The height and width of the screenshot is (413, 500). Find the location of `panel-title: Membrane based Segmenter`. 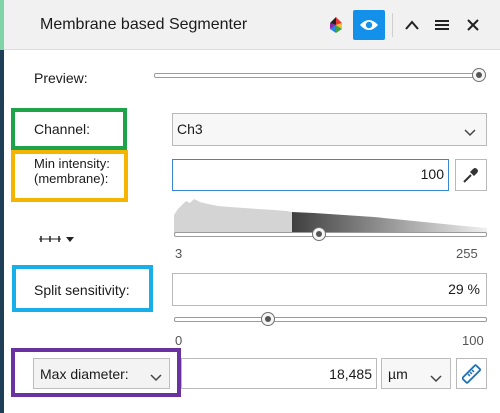

panel-title: Membrane based Segmenter is located at coordinates (144, 24).